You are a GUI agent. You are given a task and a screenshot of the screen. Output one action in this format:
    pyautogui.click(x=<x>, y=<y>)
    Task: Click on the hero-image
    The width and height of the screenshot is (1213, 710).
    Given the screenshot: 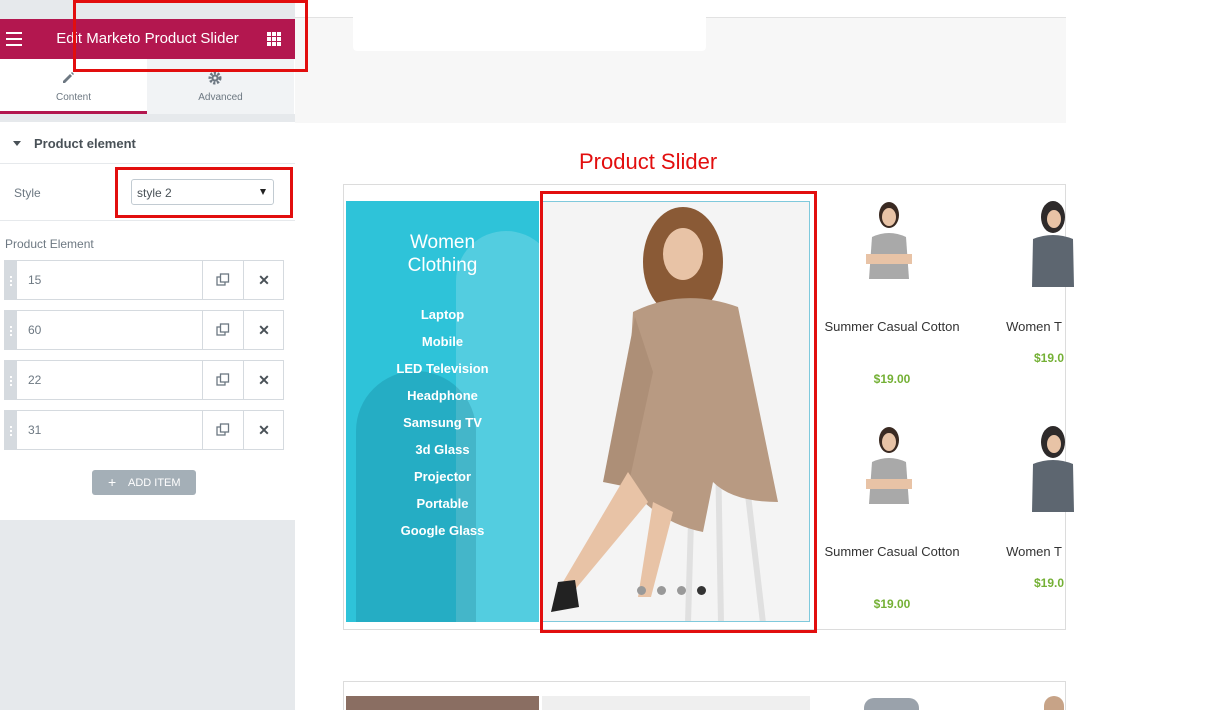 What is the action you would take?
    pyautogui.click(x=676, y=703)
    